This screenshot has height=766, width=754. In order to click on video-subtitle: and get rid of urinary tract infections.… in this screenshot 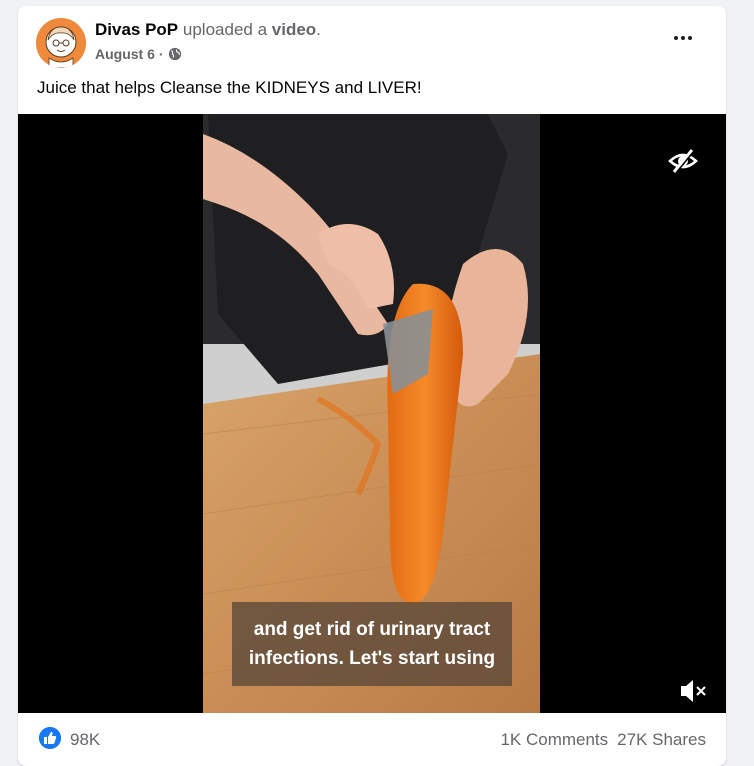, I will do `click(372, 644)`.